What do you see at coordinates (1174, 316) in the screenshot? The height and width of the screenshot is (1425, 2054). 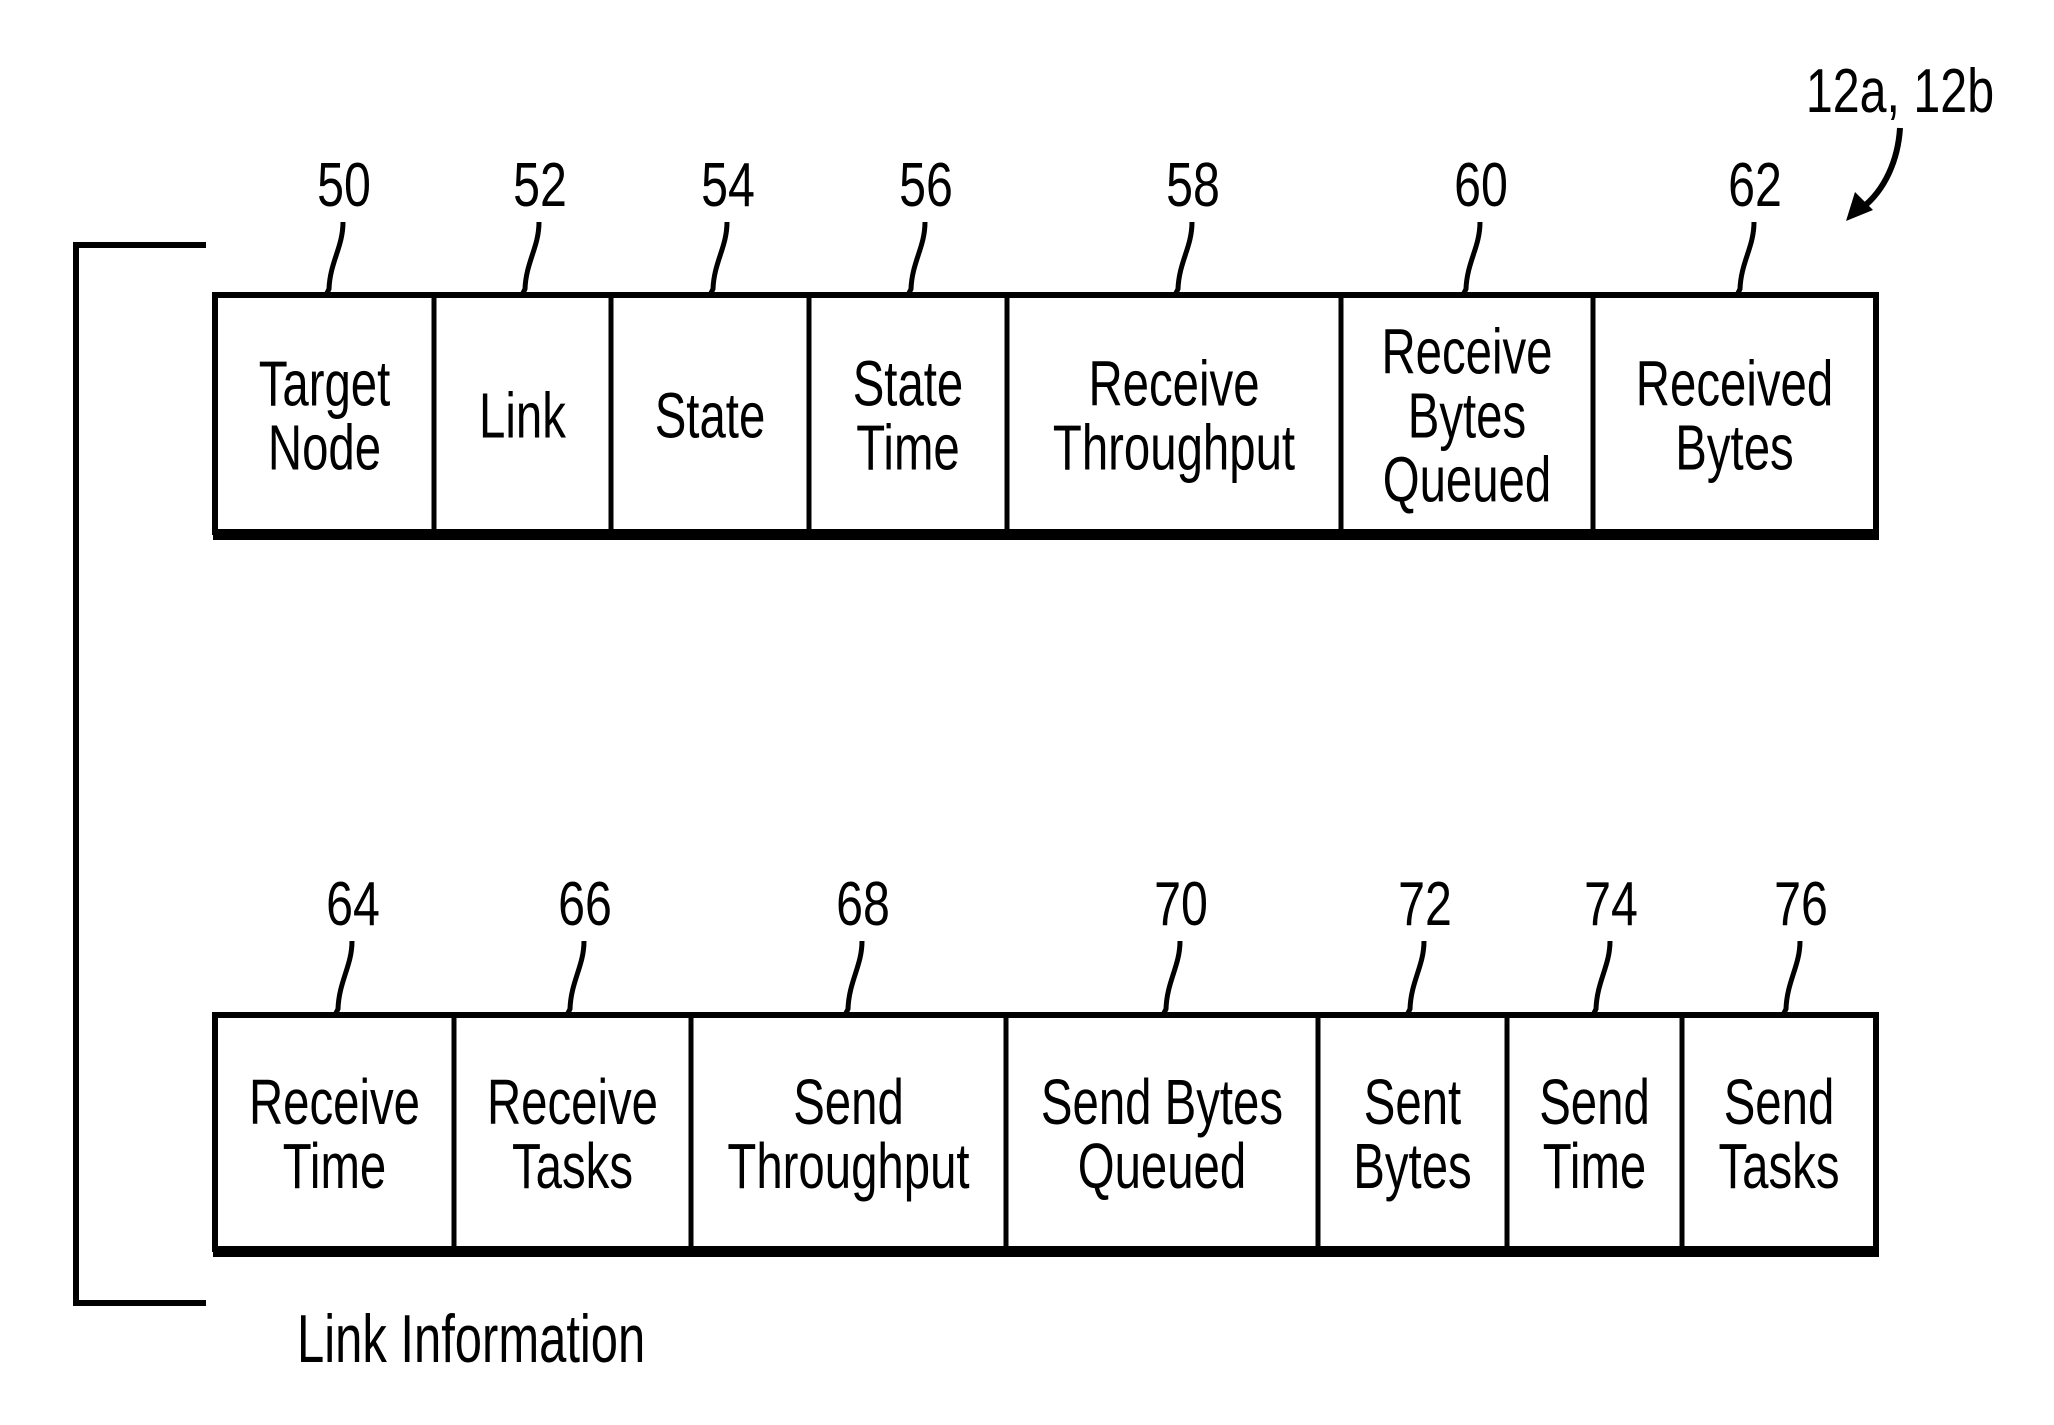 I see `field-cell: ReceiveThroughput 58` at bounding box center [1174, 316].